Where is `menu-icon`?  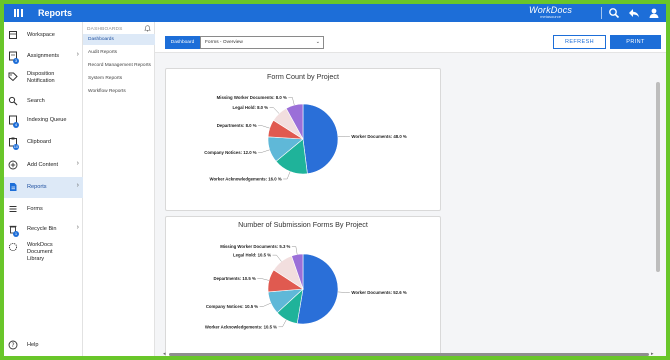 menu-icon is located at coordinates (18, 13).